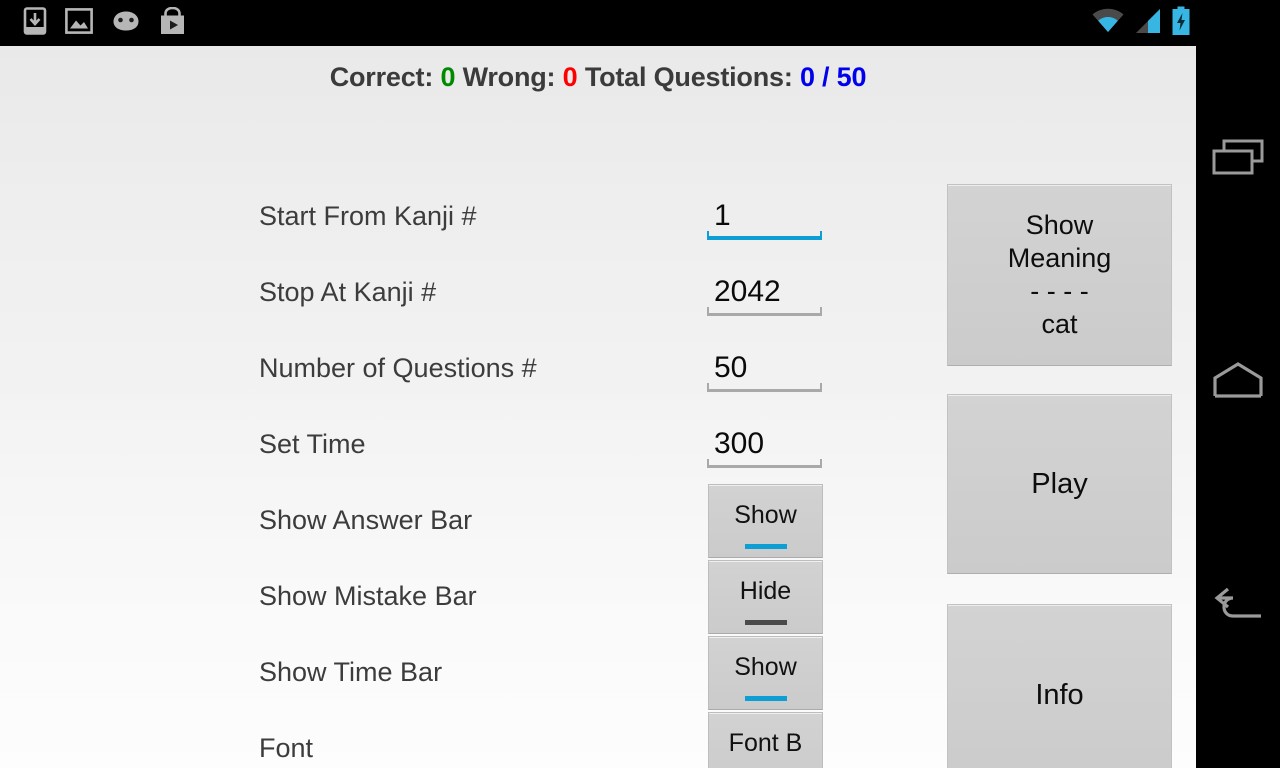 This screenshot has height=768, width=1280. I want to click on gallery-image-icon, so click(79, 23).